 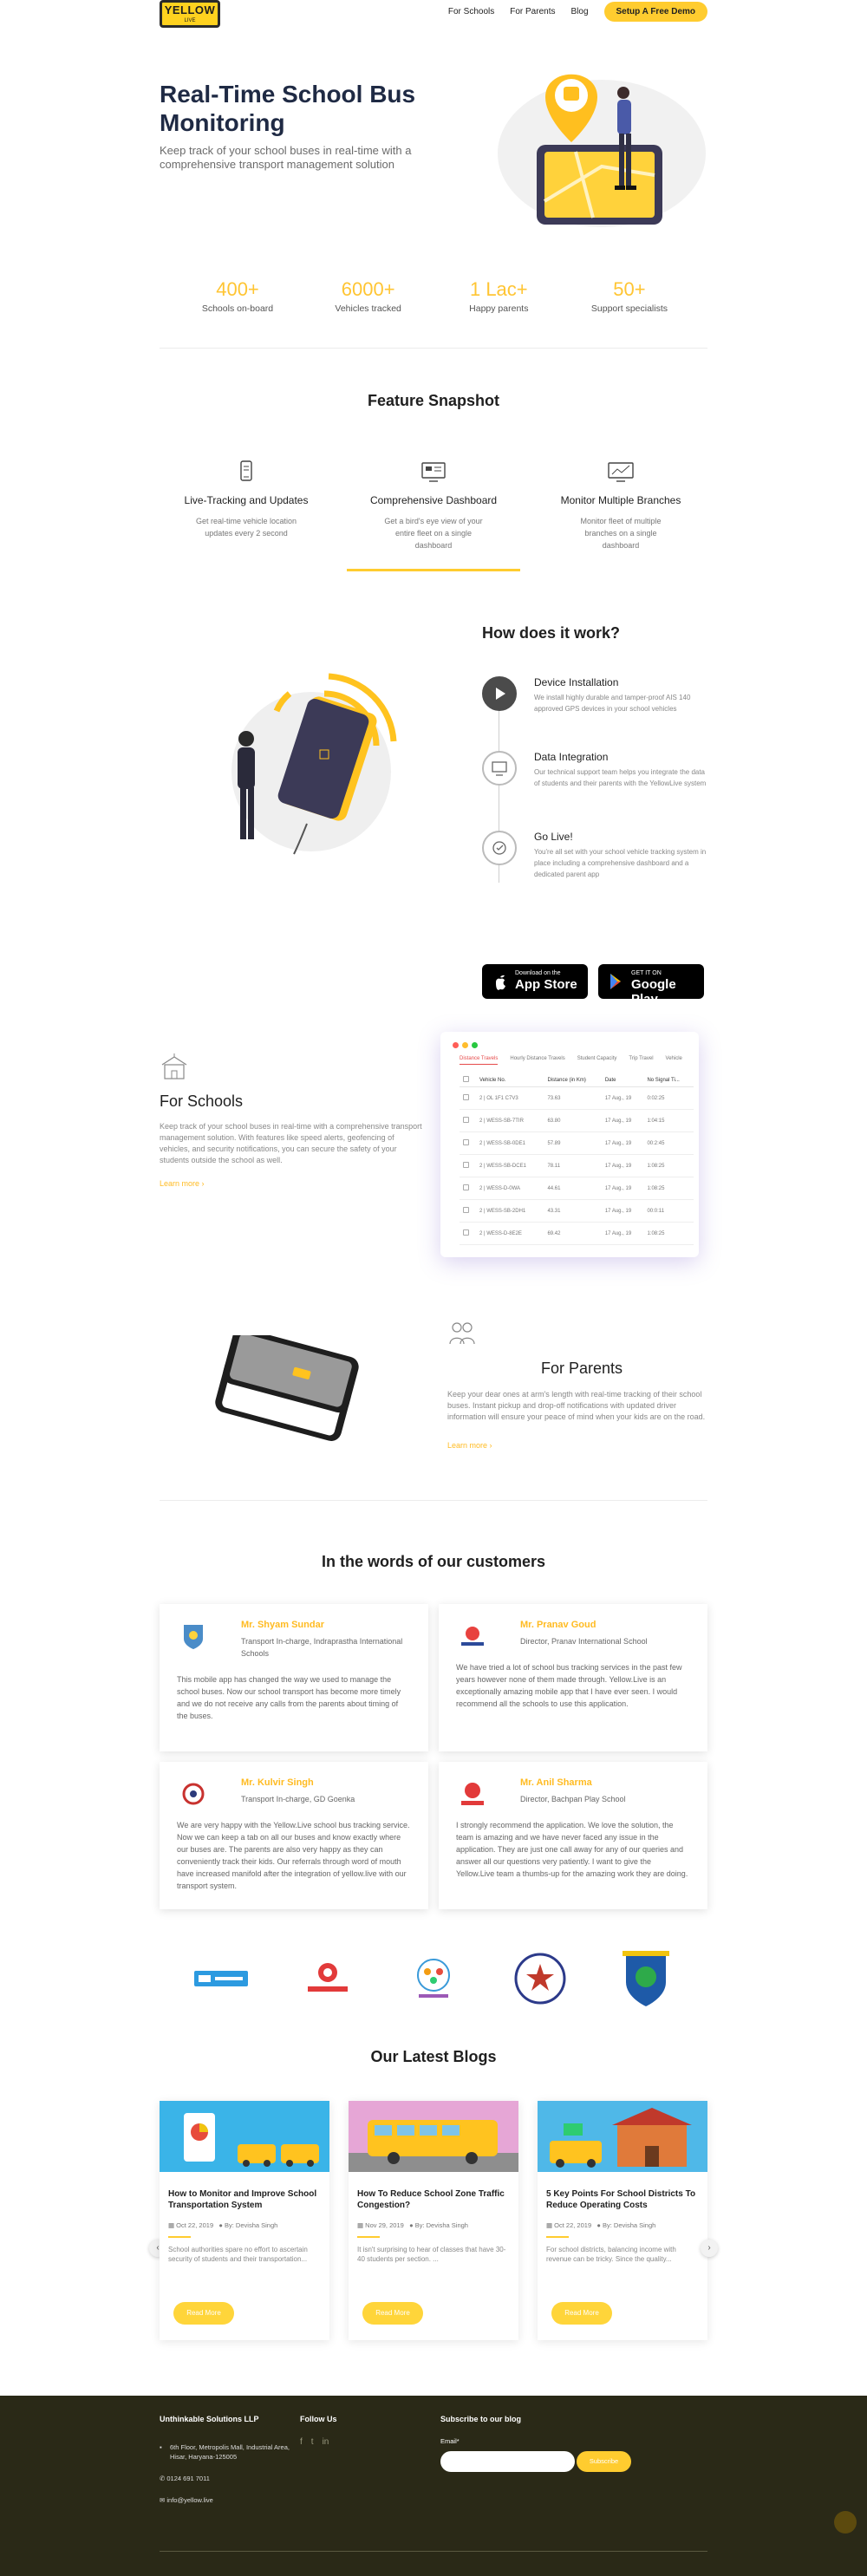 I want to click on monitor-icon, so click(x=621, y=472).